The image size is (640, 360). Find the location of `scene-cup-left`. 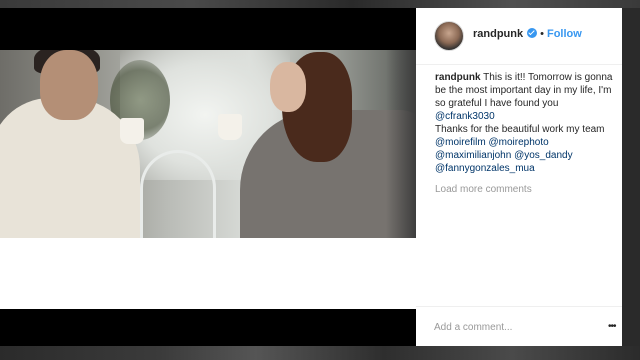

scene-cup-left is located at coordinates (132, 131).